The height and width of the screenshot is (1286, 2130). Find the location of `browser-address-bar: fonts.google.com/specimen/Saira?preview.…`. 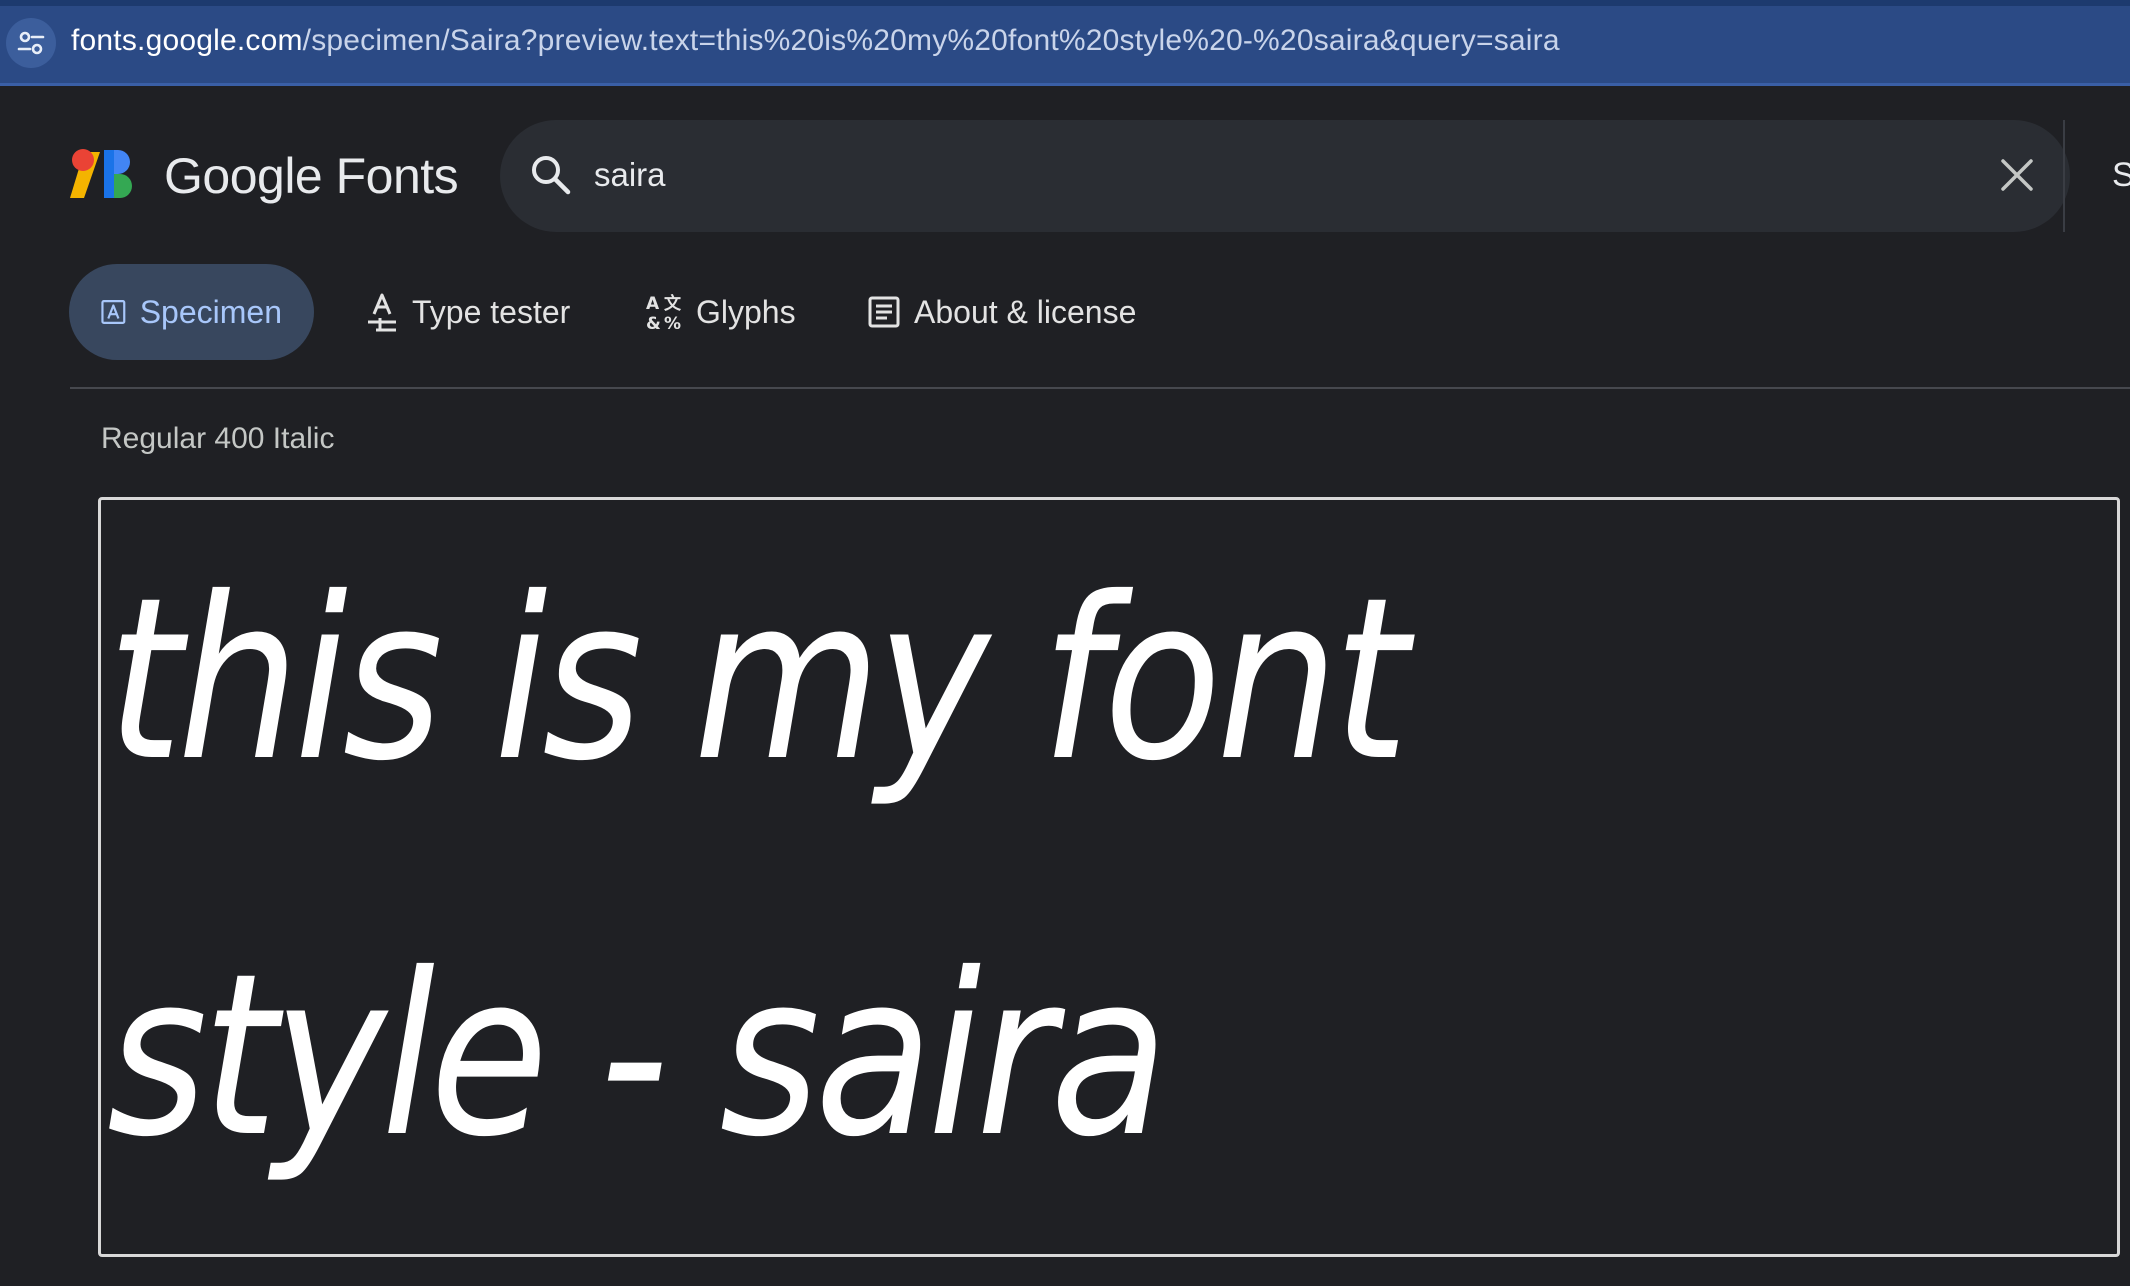

browser-address-bar: fonts.google.com/specimen/Saira?preview.… is located at coordinates (1065, 43).